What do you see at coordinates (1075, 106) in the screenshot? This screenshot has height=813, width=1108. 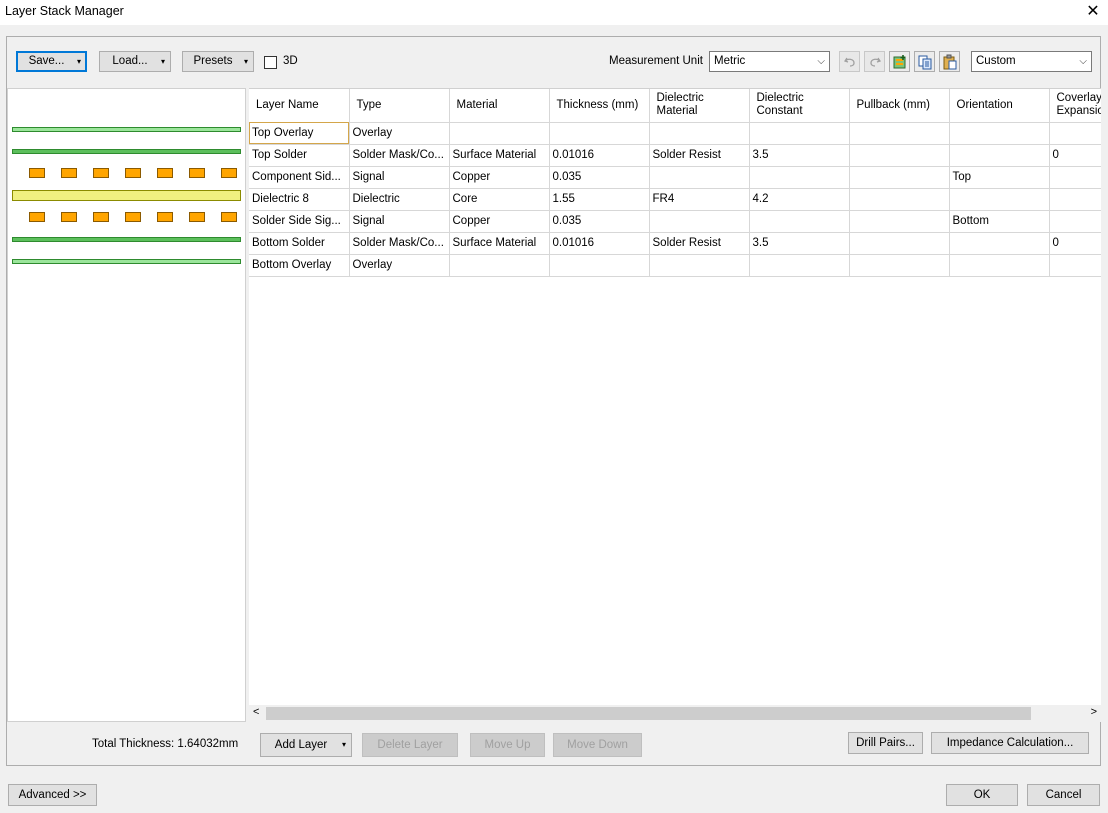 I see `column-header: Coverlay Expansion` at bounding box center [1075, 106].